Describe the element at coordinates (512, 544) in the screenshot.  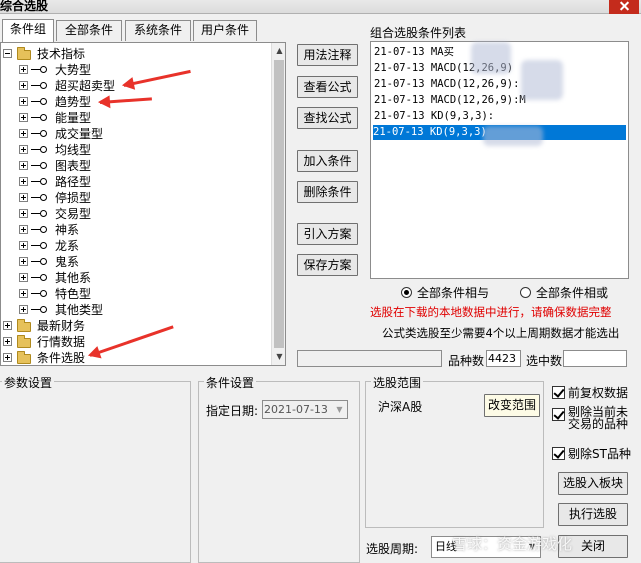
I see `watermark: 雪球：资金游戏化` at that location.